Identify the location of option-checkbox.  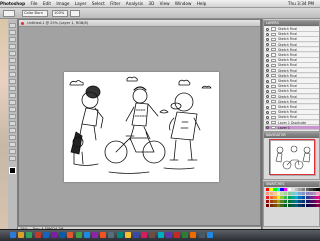
(75, 13).